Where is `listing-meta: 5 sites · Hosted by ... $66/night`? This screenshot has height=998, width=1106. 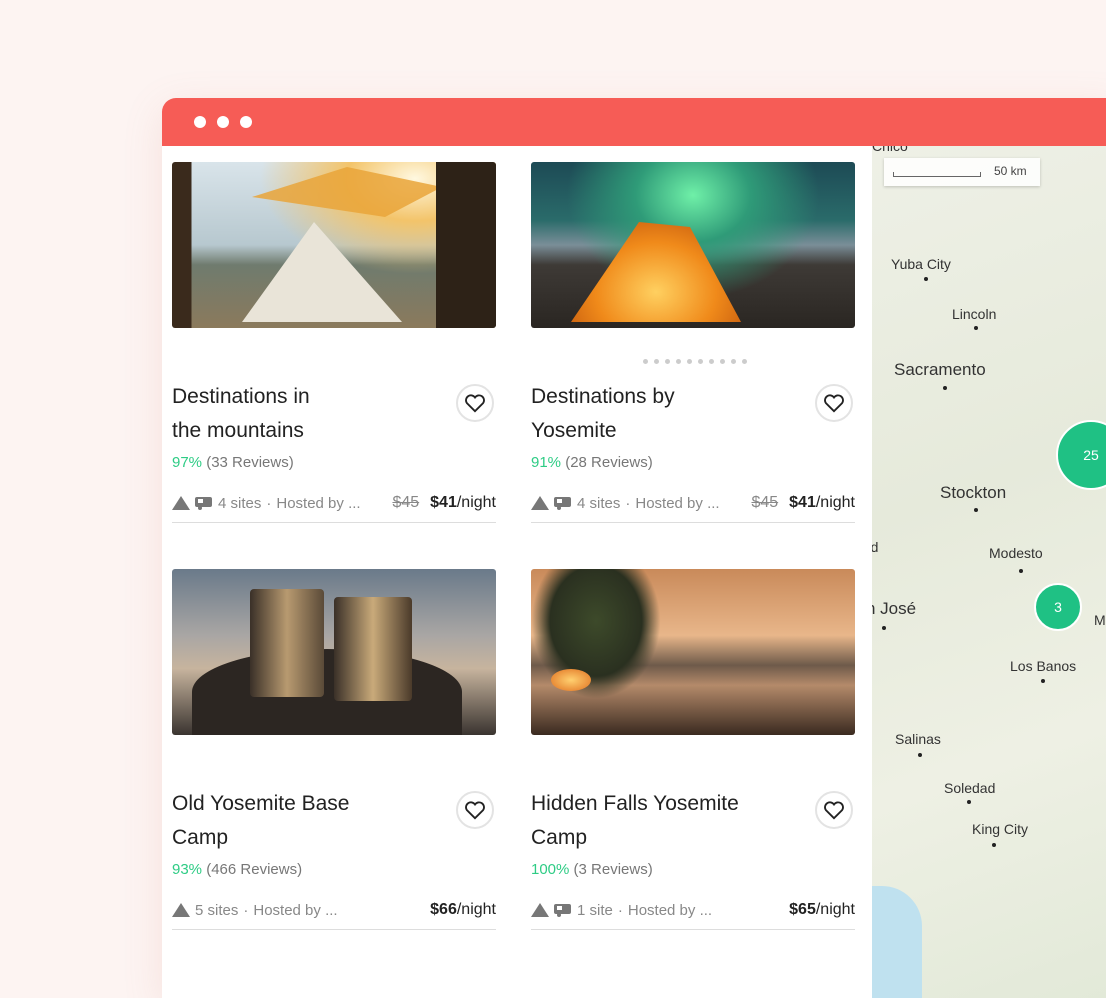 listing-meta: 5 sites · Hosted by ... $66/night is located at coordinates (334, 910).